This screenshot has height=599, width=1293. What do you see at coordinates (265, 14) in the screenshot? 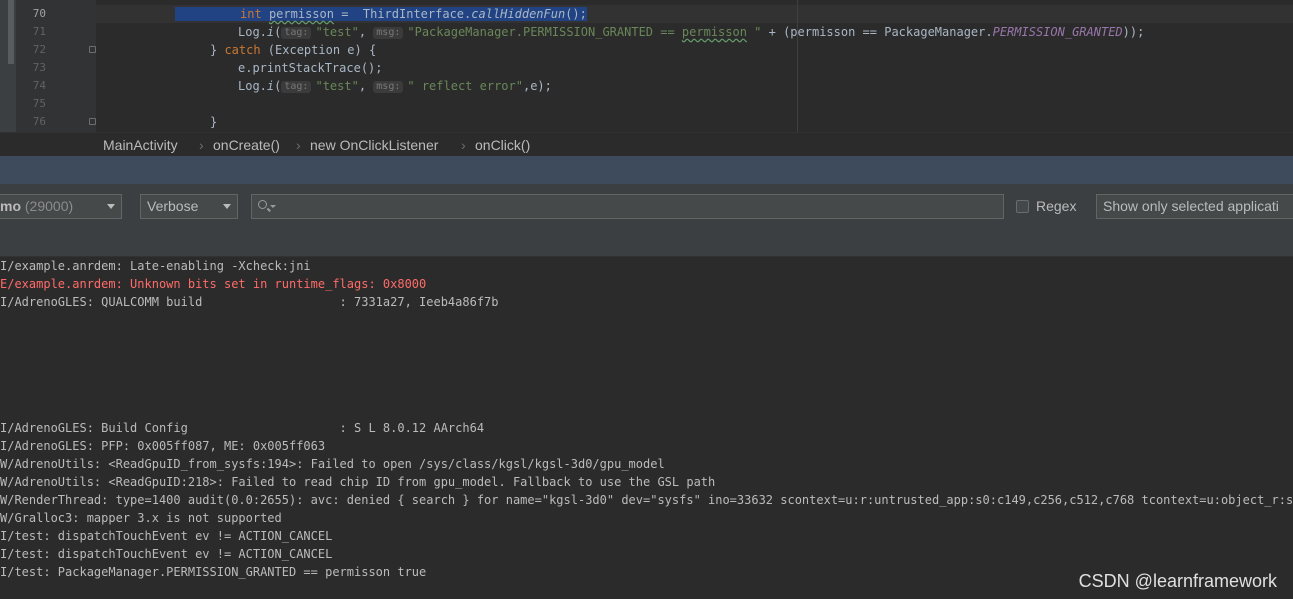
I see `code-token` at bounding box center [265, 14].